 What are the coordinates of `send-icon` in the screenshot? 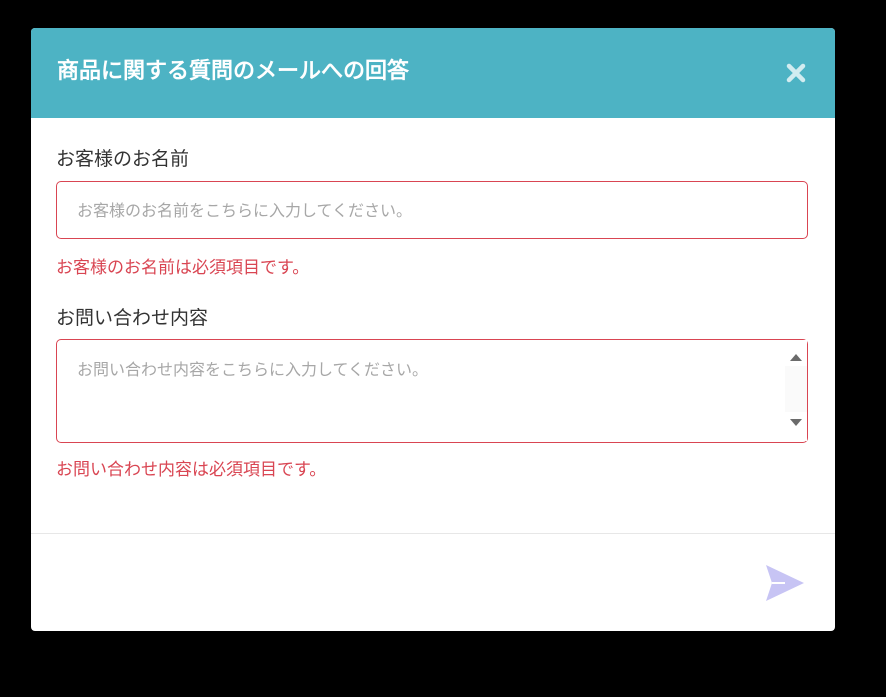 It's located at (785, 583).